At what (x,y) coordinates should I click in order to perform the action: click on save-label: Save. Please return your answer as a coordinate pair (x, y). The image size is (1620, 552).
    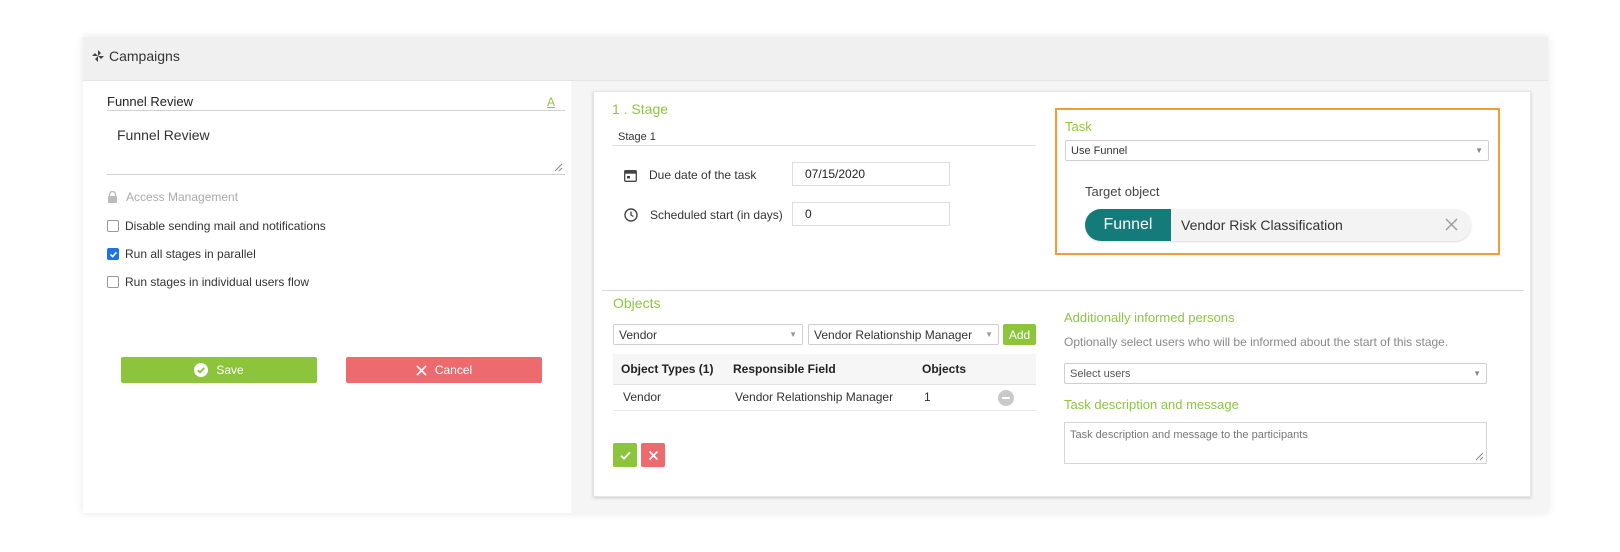
    Looking at the image, I should click on (230, 370).